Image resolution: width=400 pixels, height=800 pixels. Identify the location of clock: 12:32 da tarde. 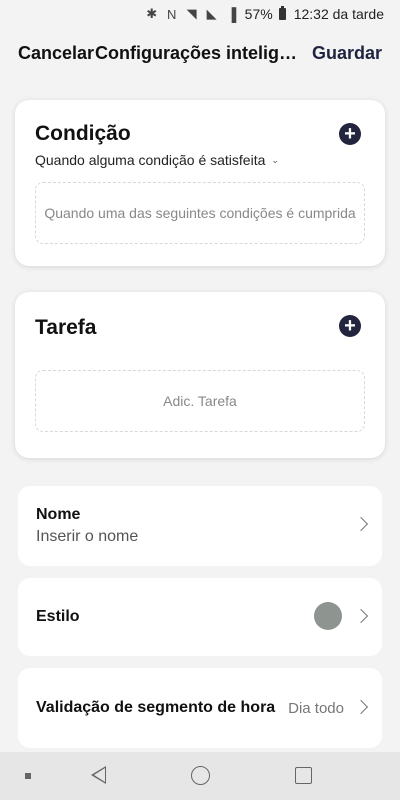
(338, 14).